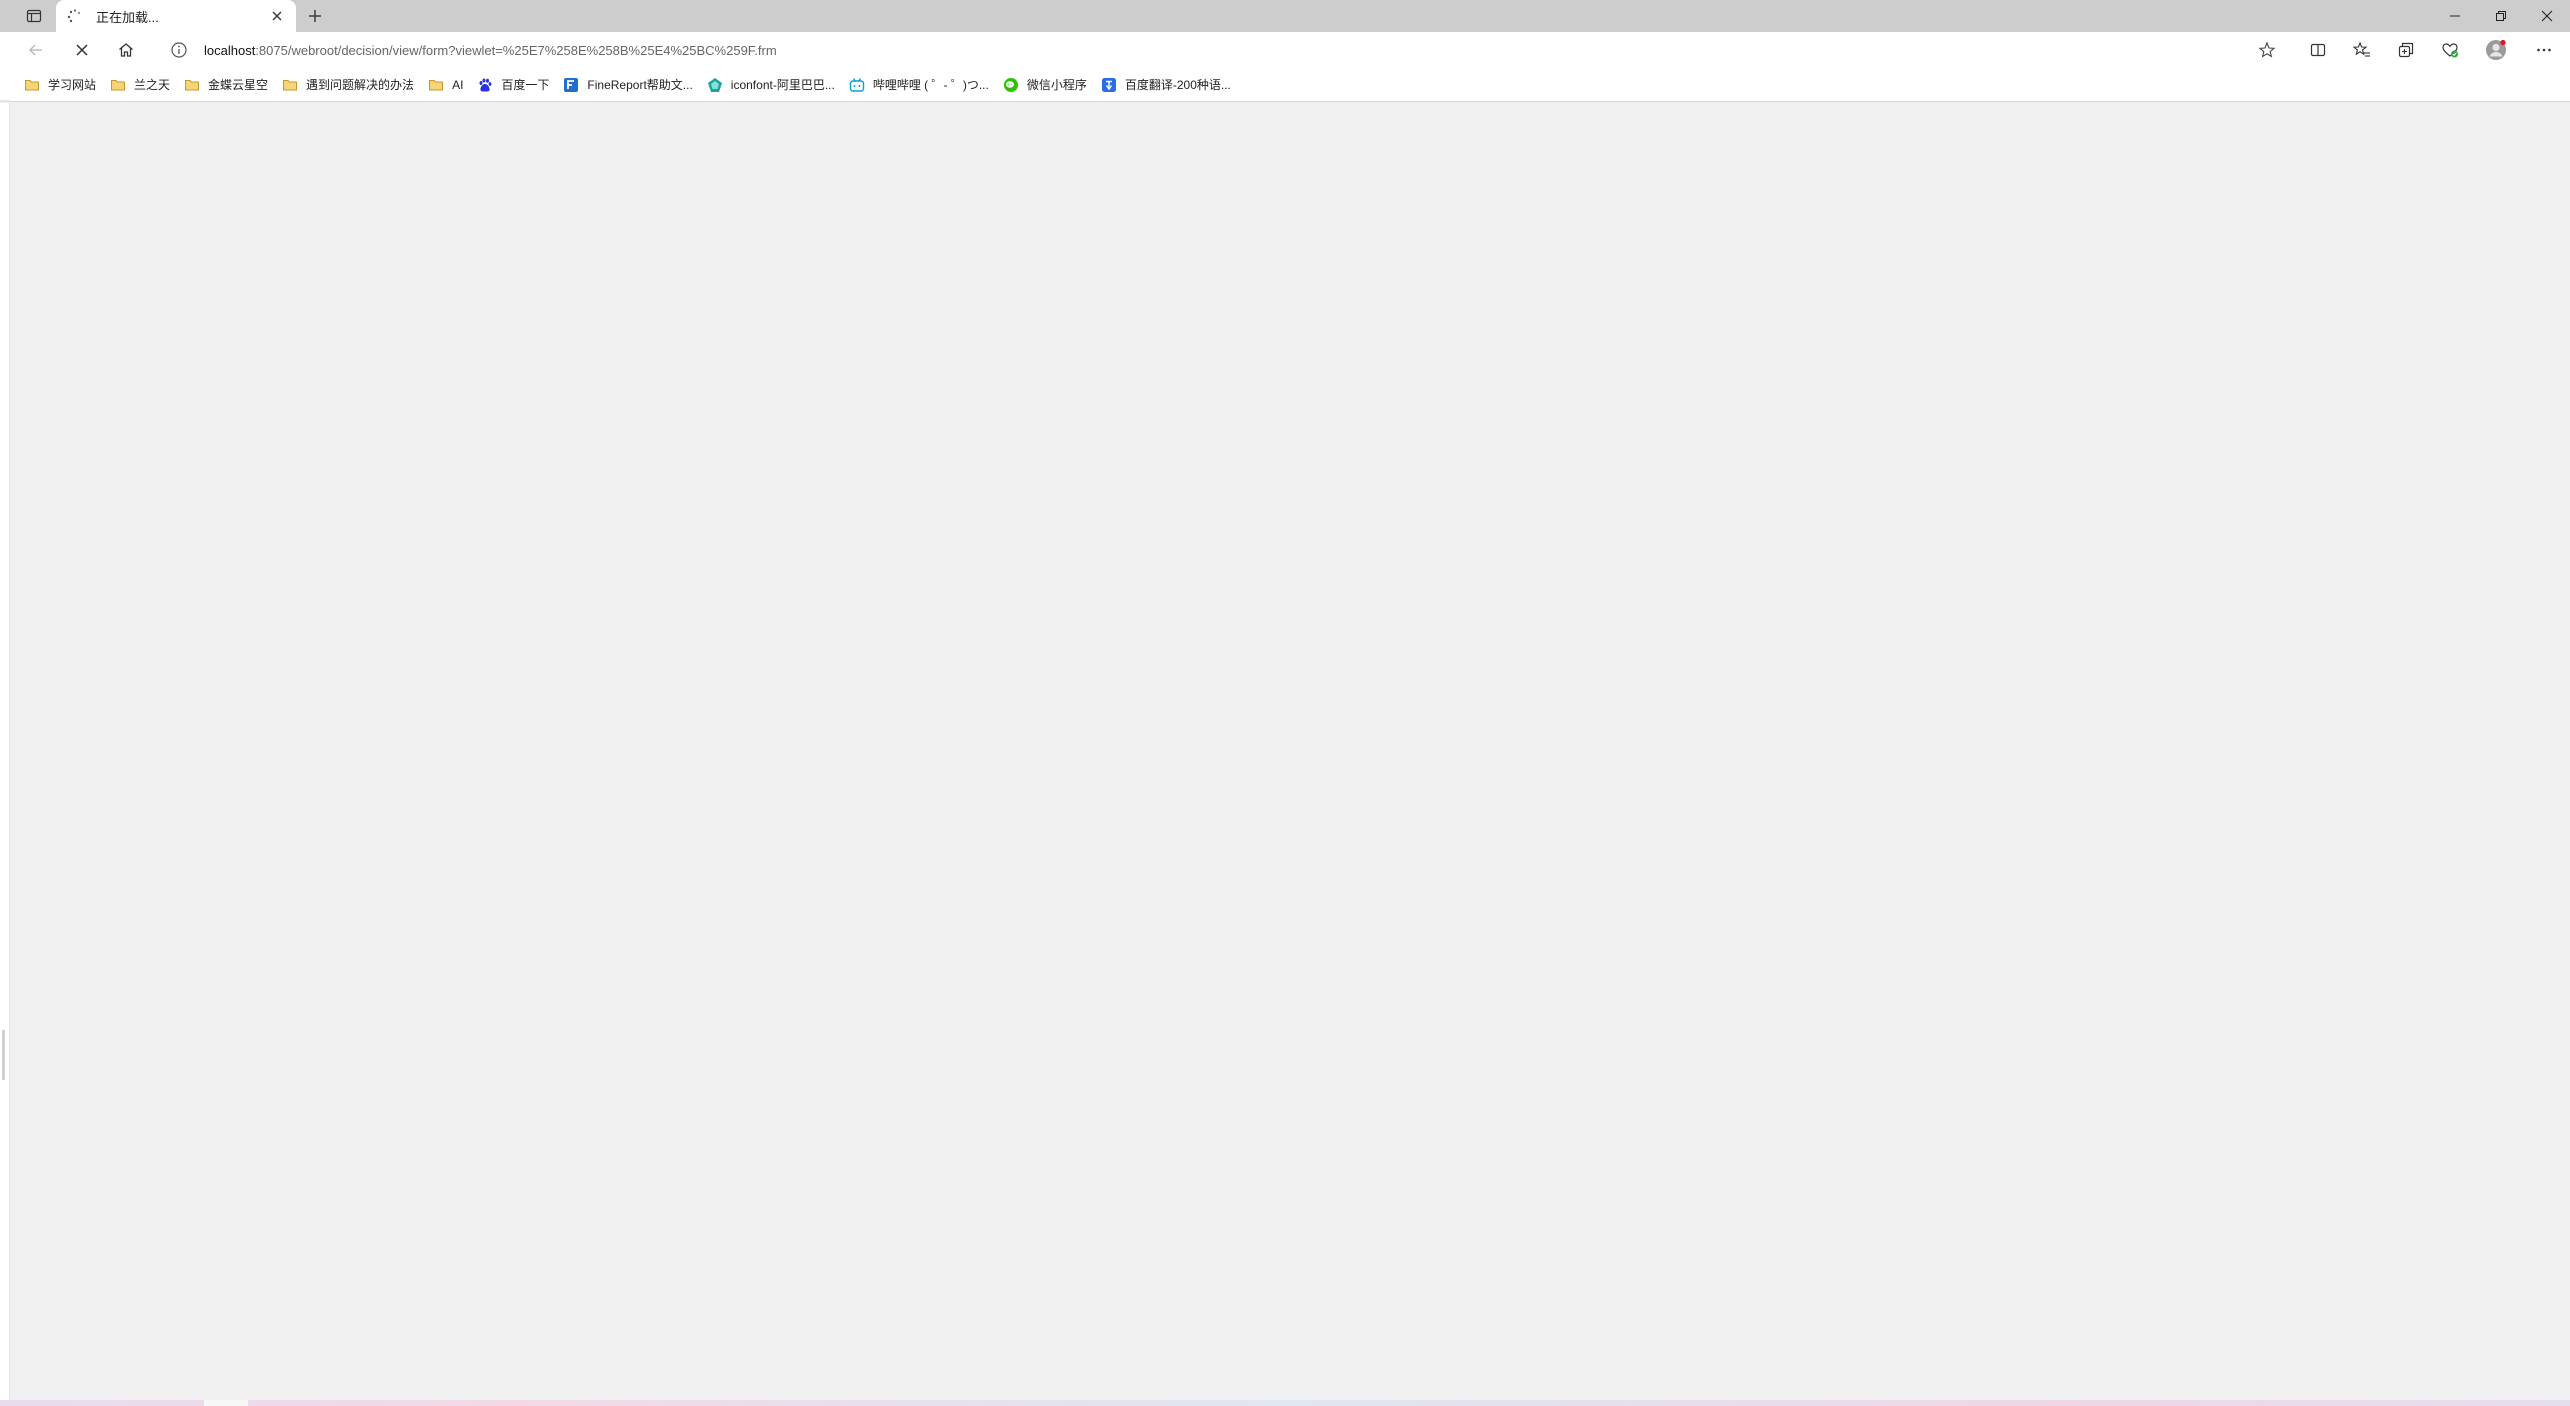 Image resolution: width=2570 pixels, height=1406 pixels. What do you see at coordinates (72, 85) in the screenshot?
I see `bookmark-label: 学习网站` at bounding box center [72, 85].